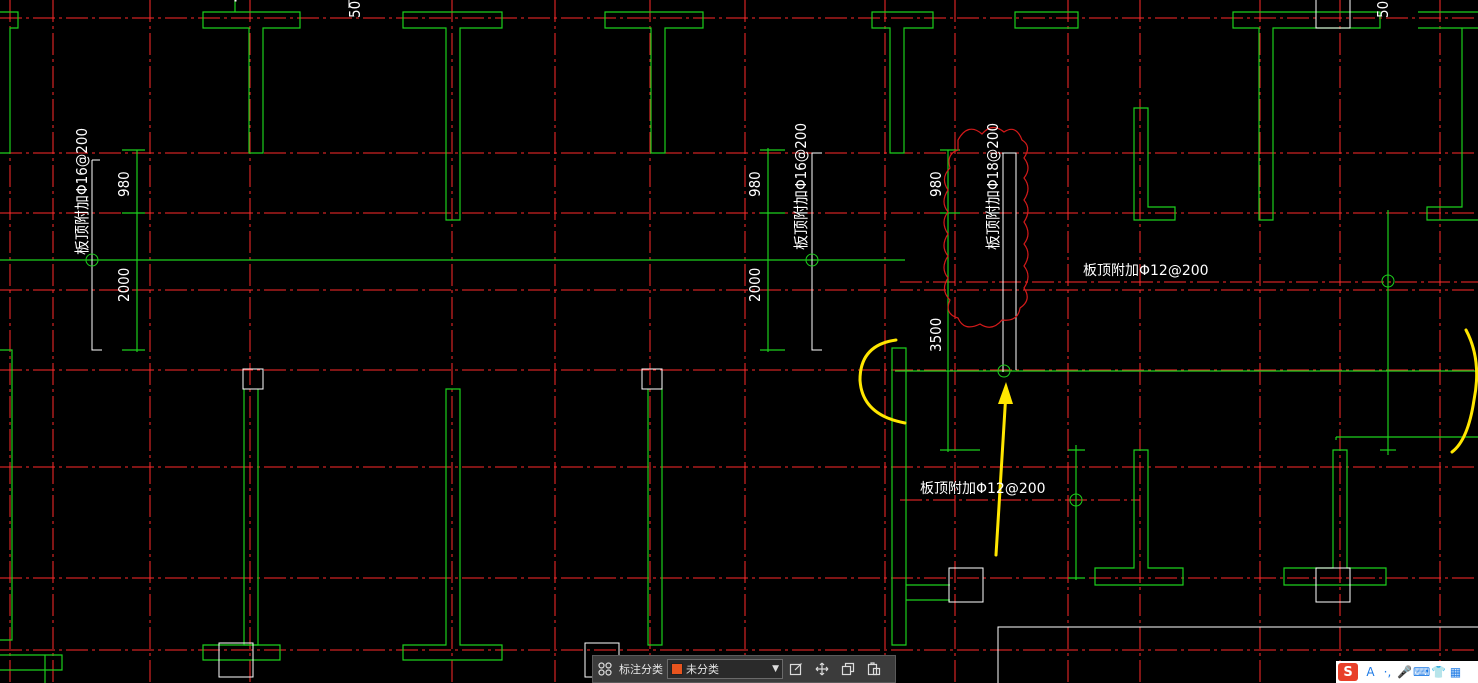 The width and height of the screenshot is (1478, 683). I want to click on annotation-rebar-3: 板顶附加Φ18@200, so click(993, 186).